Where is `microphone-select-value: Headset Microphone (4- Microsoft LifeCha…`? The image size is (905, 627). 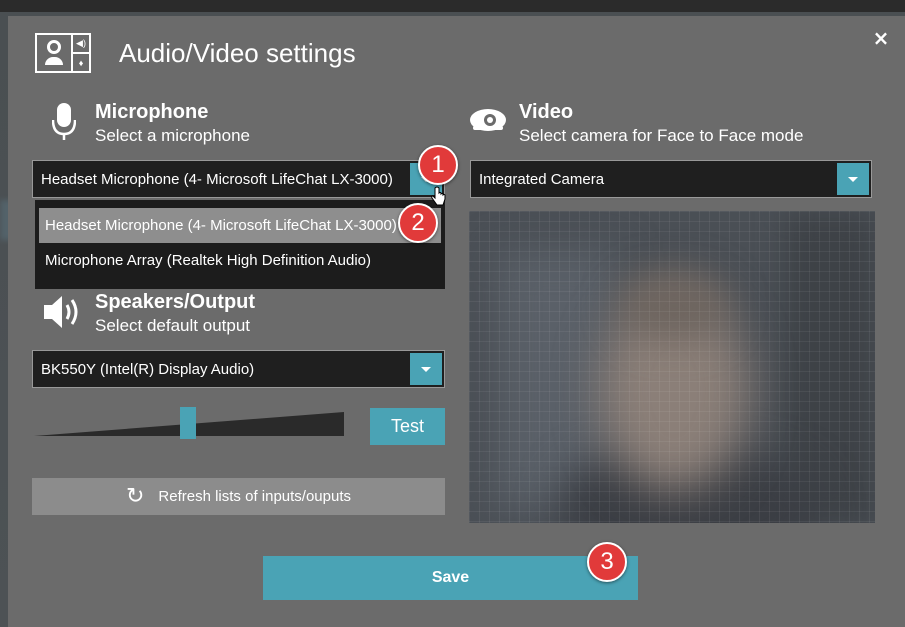 microphone-select-value: Headset Microphone (4- Microsoft LifeCha… is located at coordinates (217, 179).